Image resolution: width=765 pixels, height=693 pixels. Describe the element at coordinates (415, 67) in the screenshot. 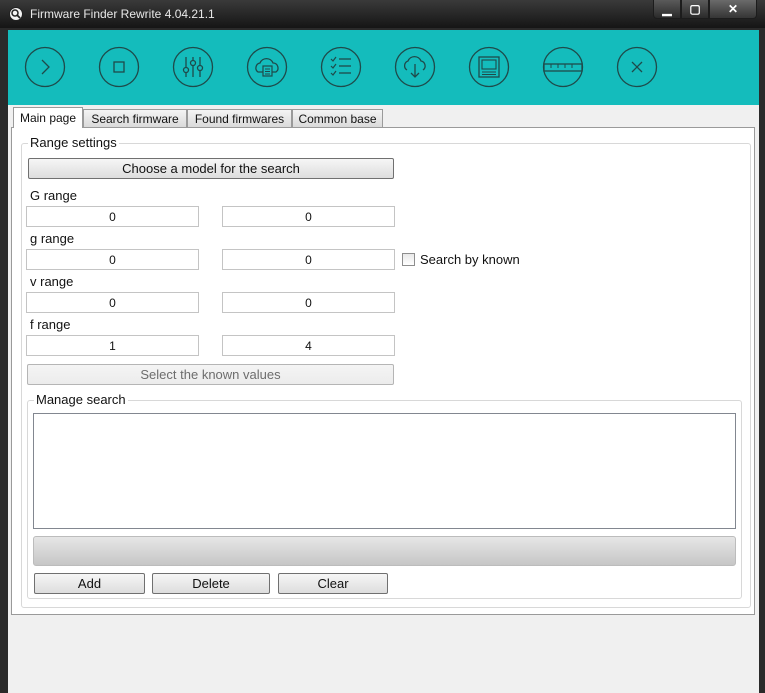

I see `cloud-download-icon` at that location.